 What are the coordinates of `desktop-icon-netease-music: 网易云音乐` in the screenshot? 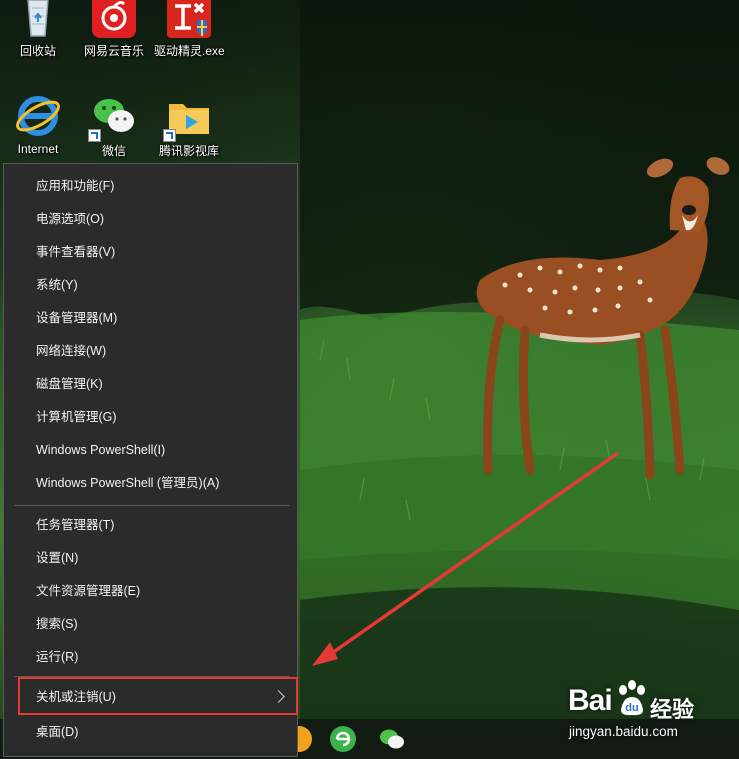 It's located at (114, 29).